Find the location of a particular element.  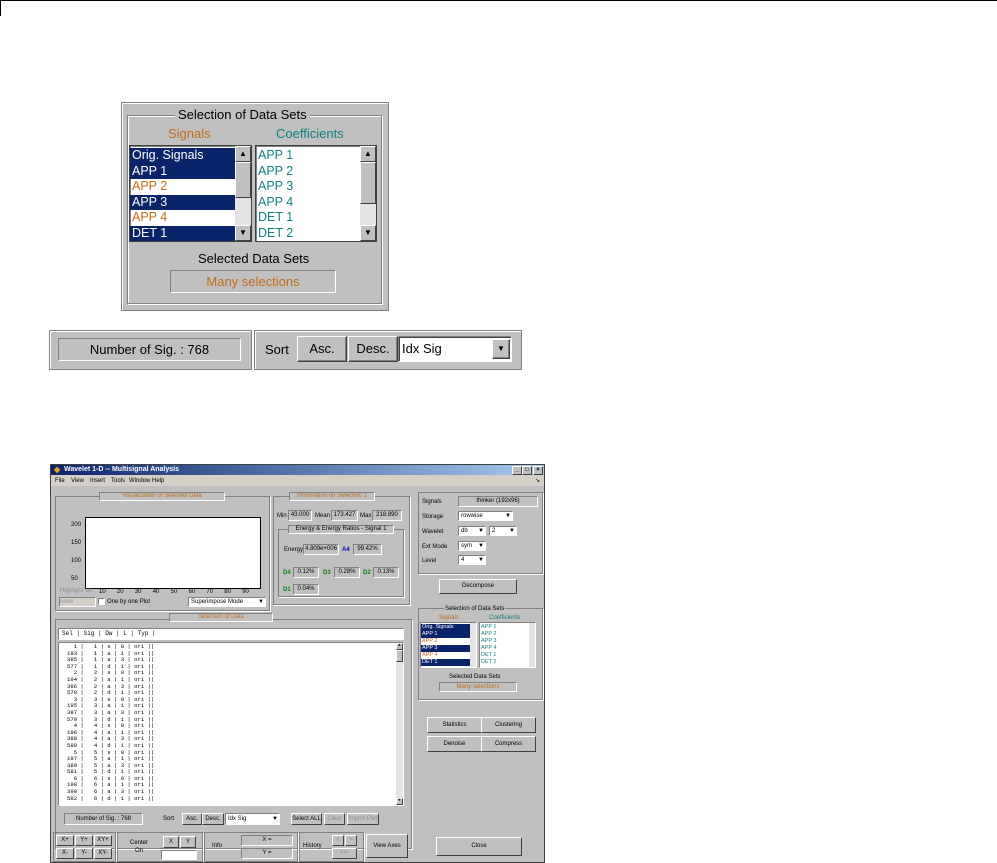

small-signals-item: Orig. Signals is located at coordinates (445, 627).